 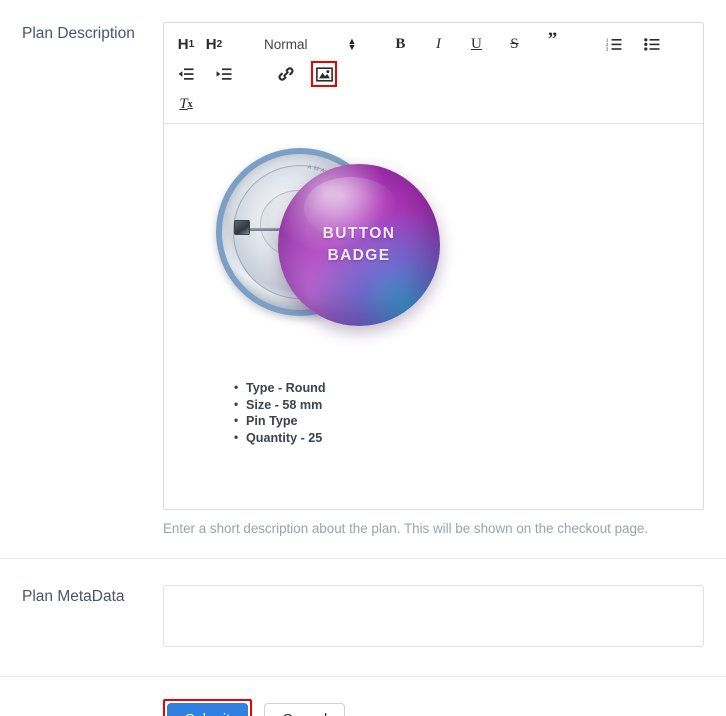 I want to click on plan-metadata-control, so click(x=444, y=618).